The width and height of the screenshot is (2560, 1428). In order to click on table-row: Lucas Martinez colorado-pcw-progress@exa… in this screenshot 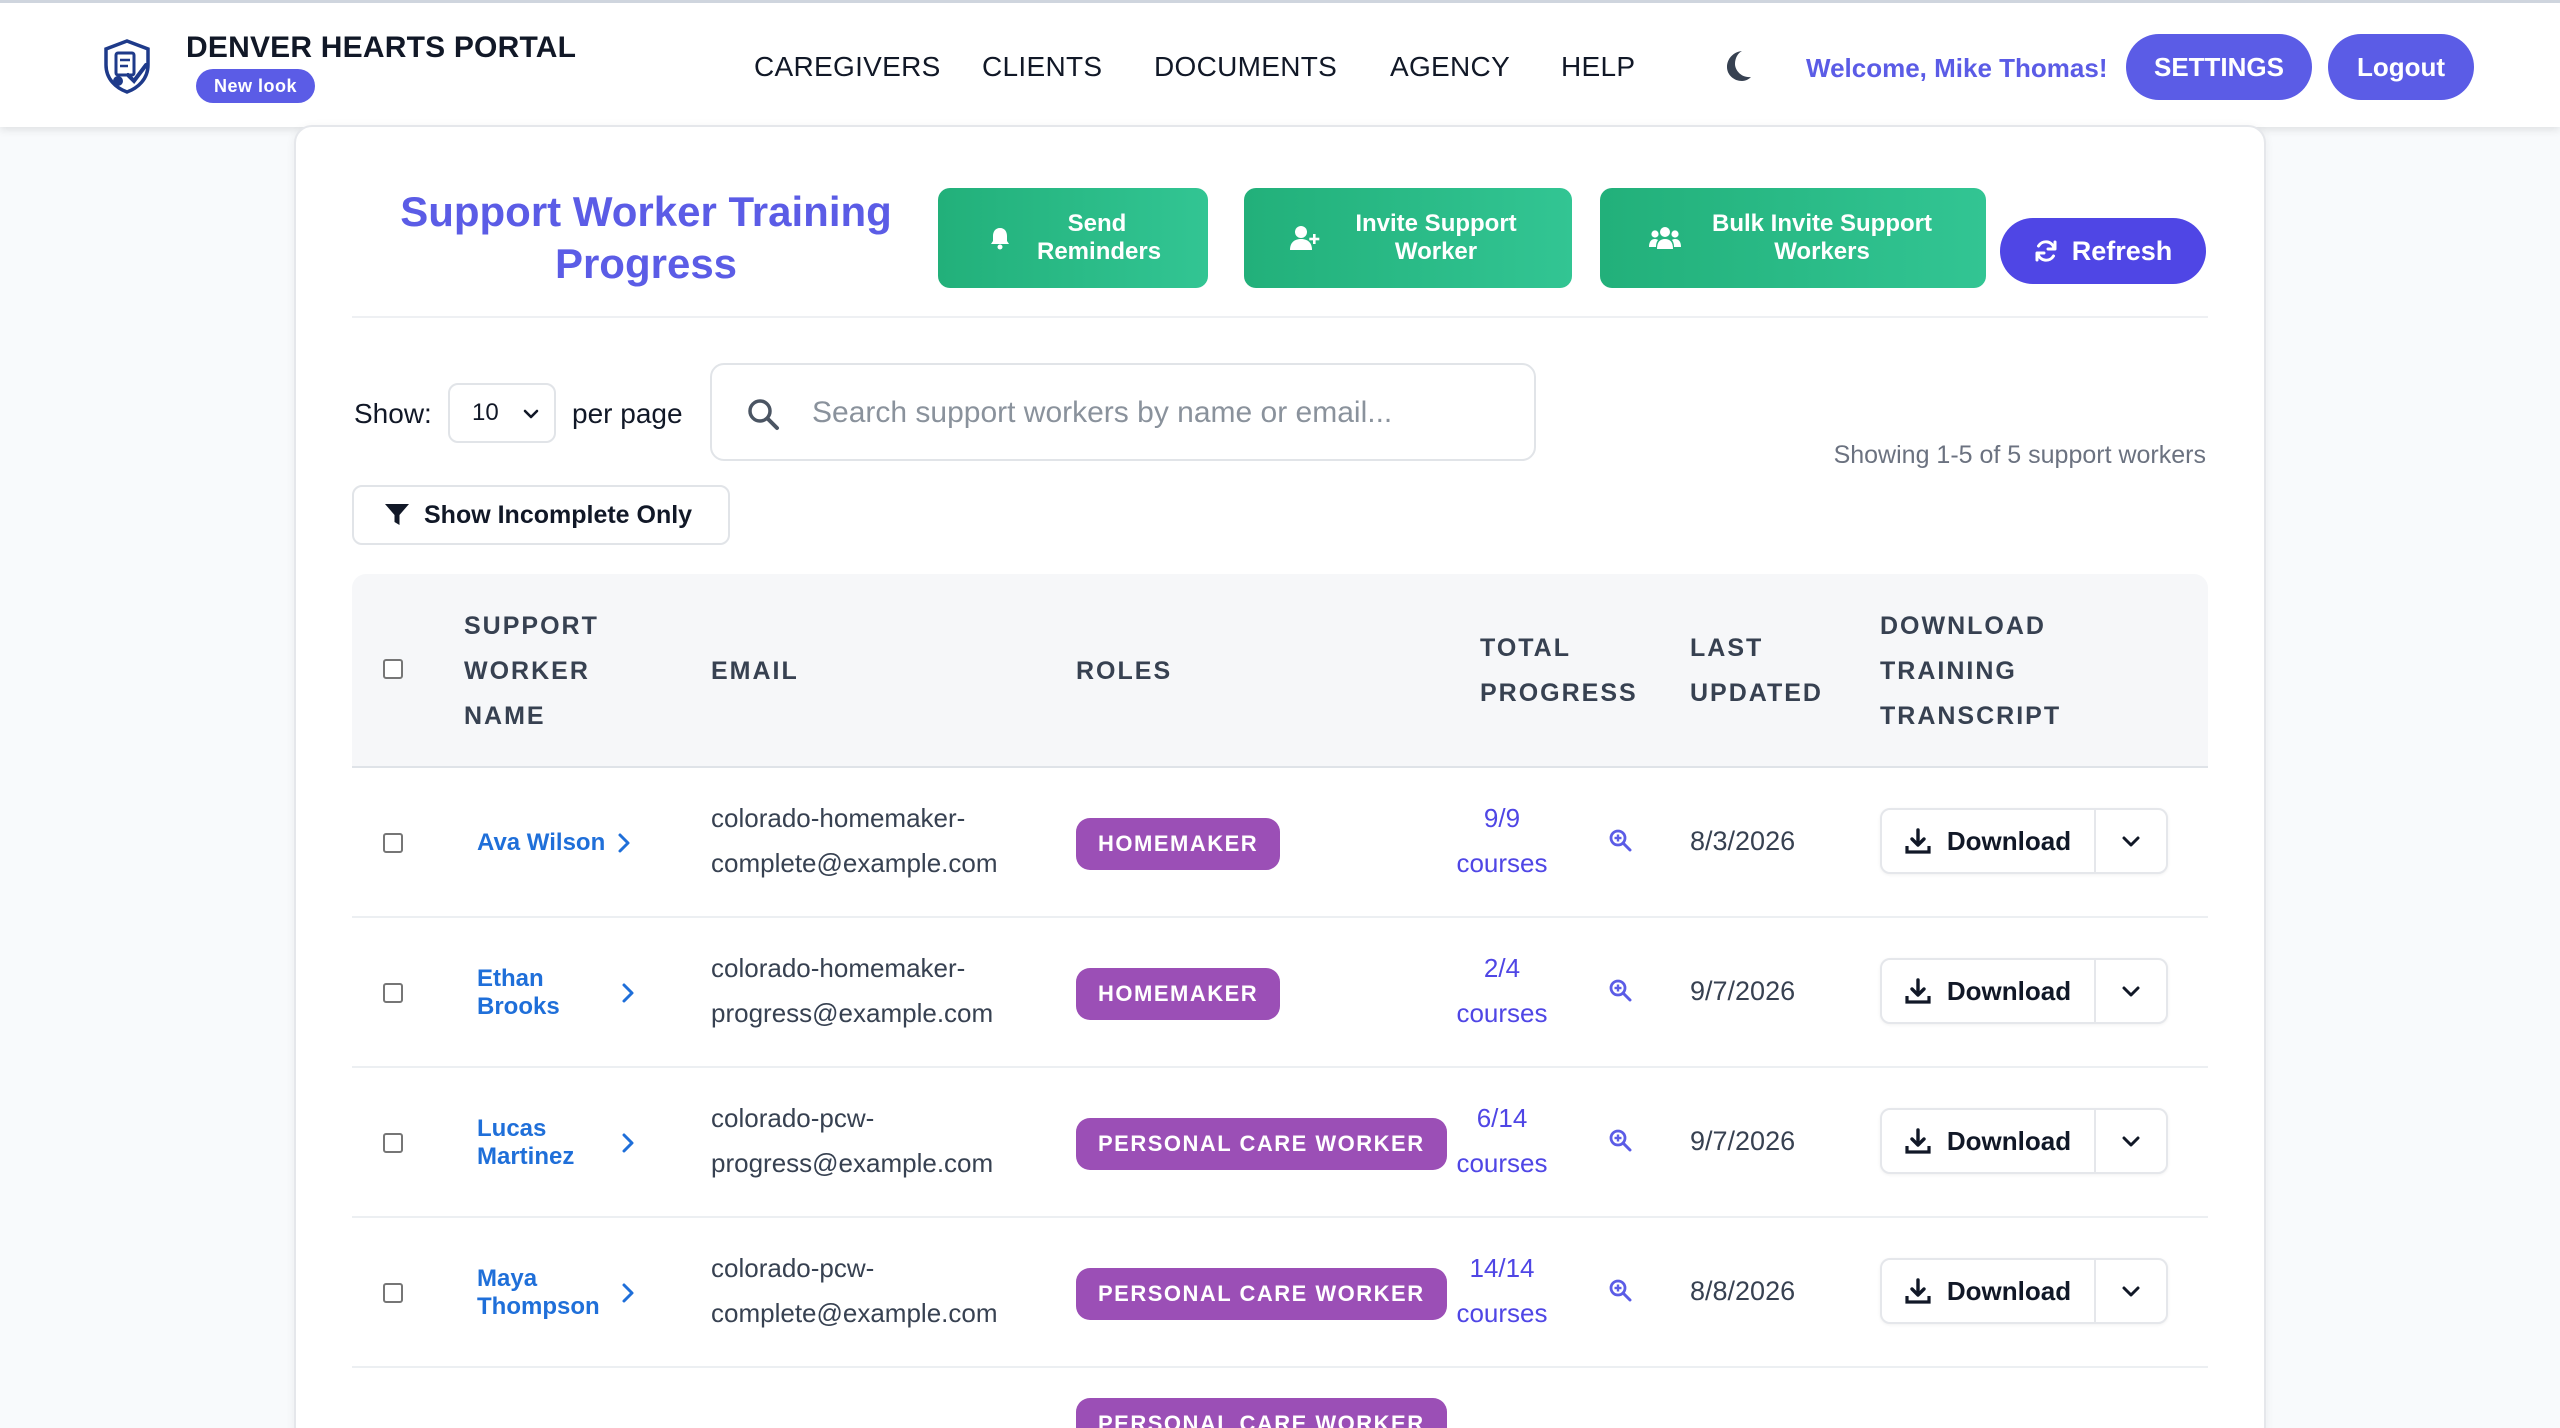, I will do `click(1280, 1143)`.